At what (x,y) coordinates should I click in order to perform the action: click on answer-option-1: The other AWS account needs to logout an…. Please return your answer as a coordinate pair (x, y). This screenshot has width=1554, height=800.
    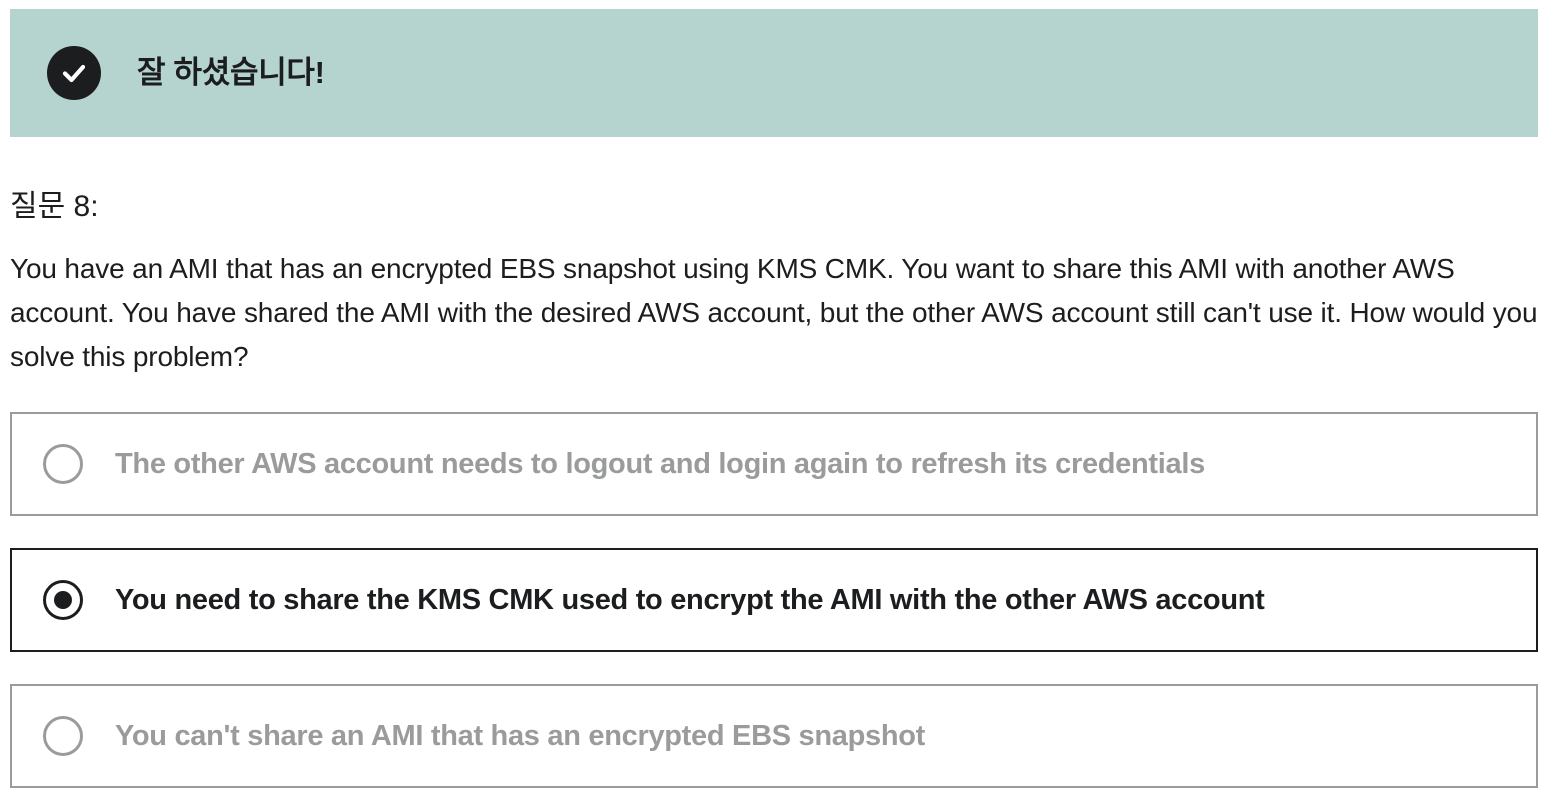
    Looking at the image, I should click on (774, 464).